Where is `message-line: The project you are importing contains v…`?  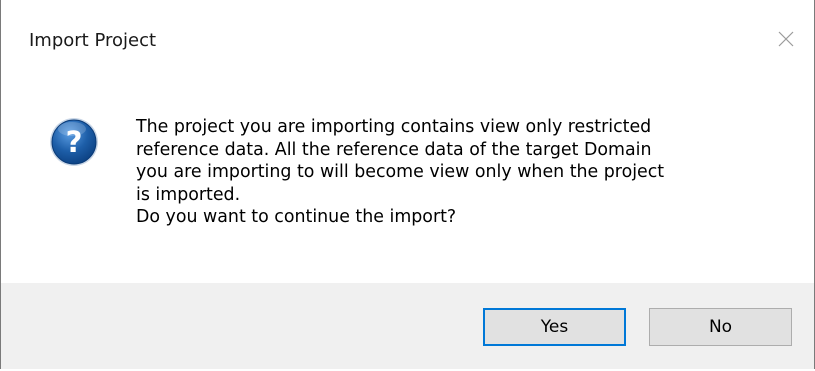
message-line: The project you are importing contains v… is located at coordinates (394, 127).